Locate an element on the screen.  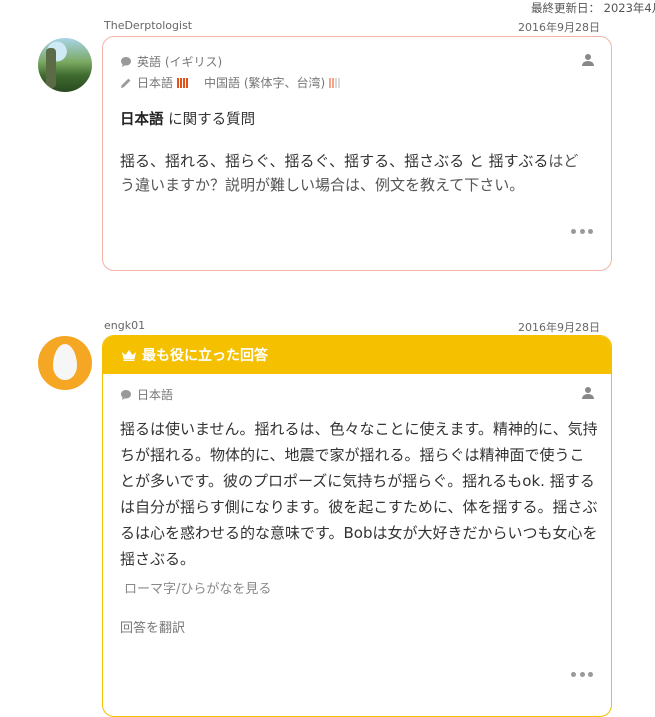
answer-username: engk01 is located at coordinates (124, 325).